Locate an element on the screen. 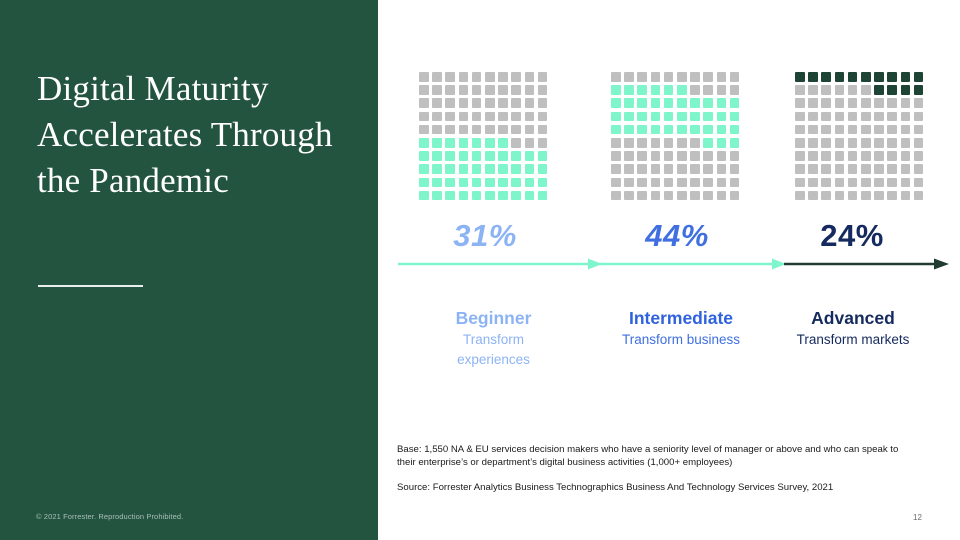 The image size is (960, 540). stage-subtitle-intermediate: Transform business is located at coordinates (681, 339).